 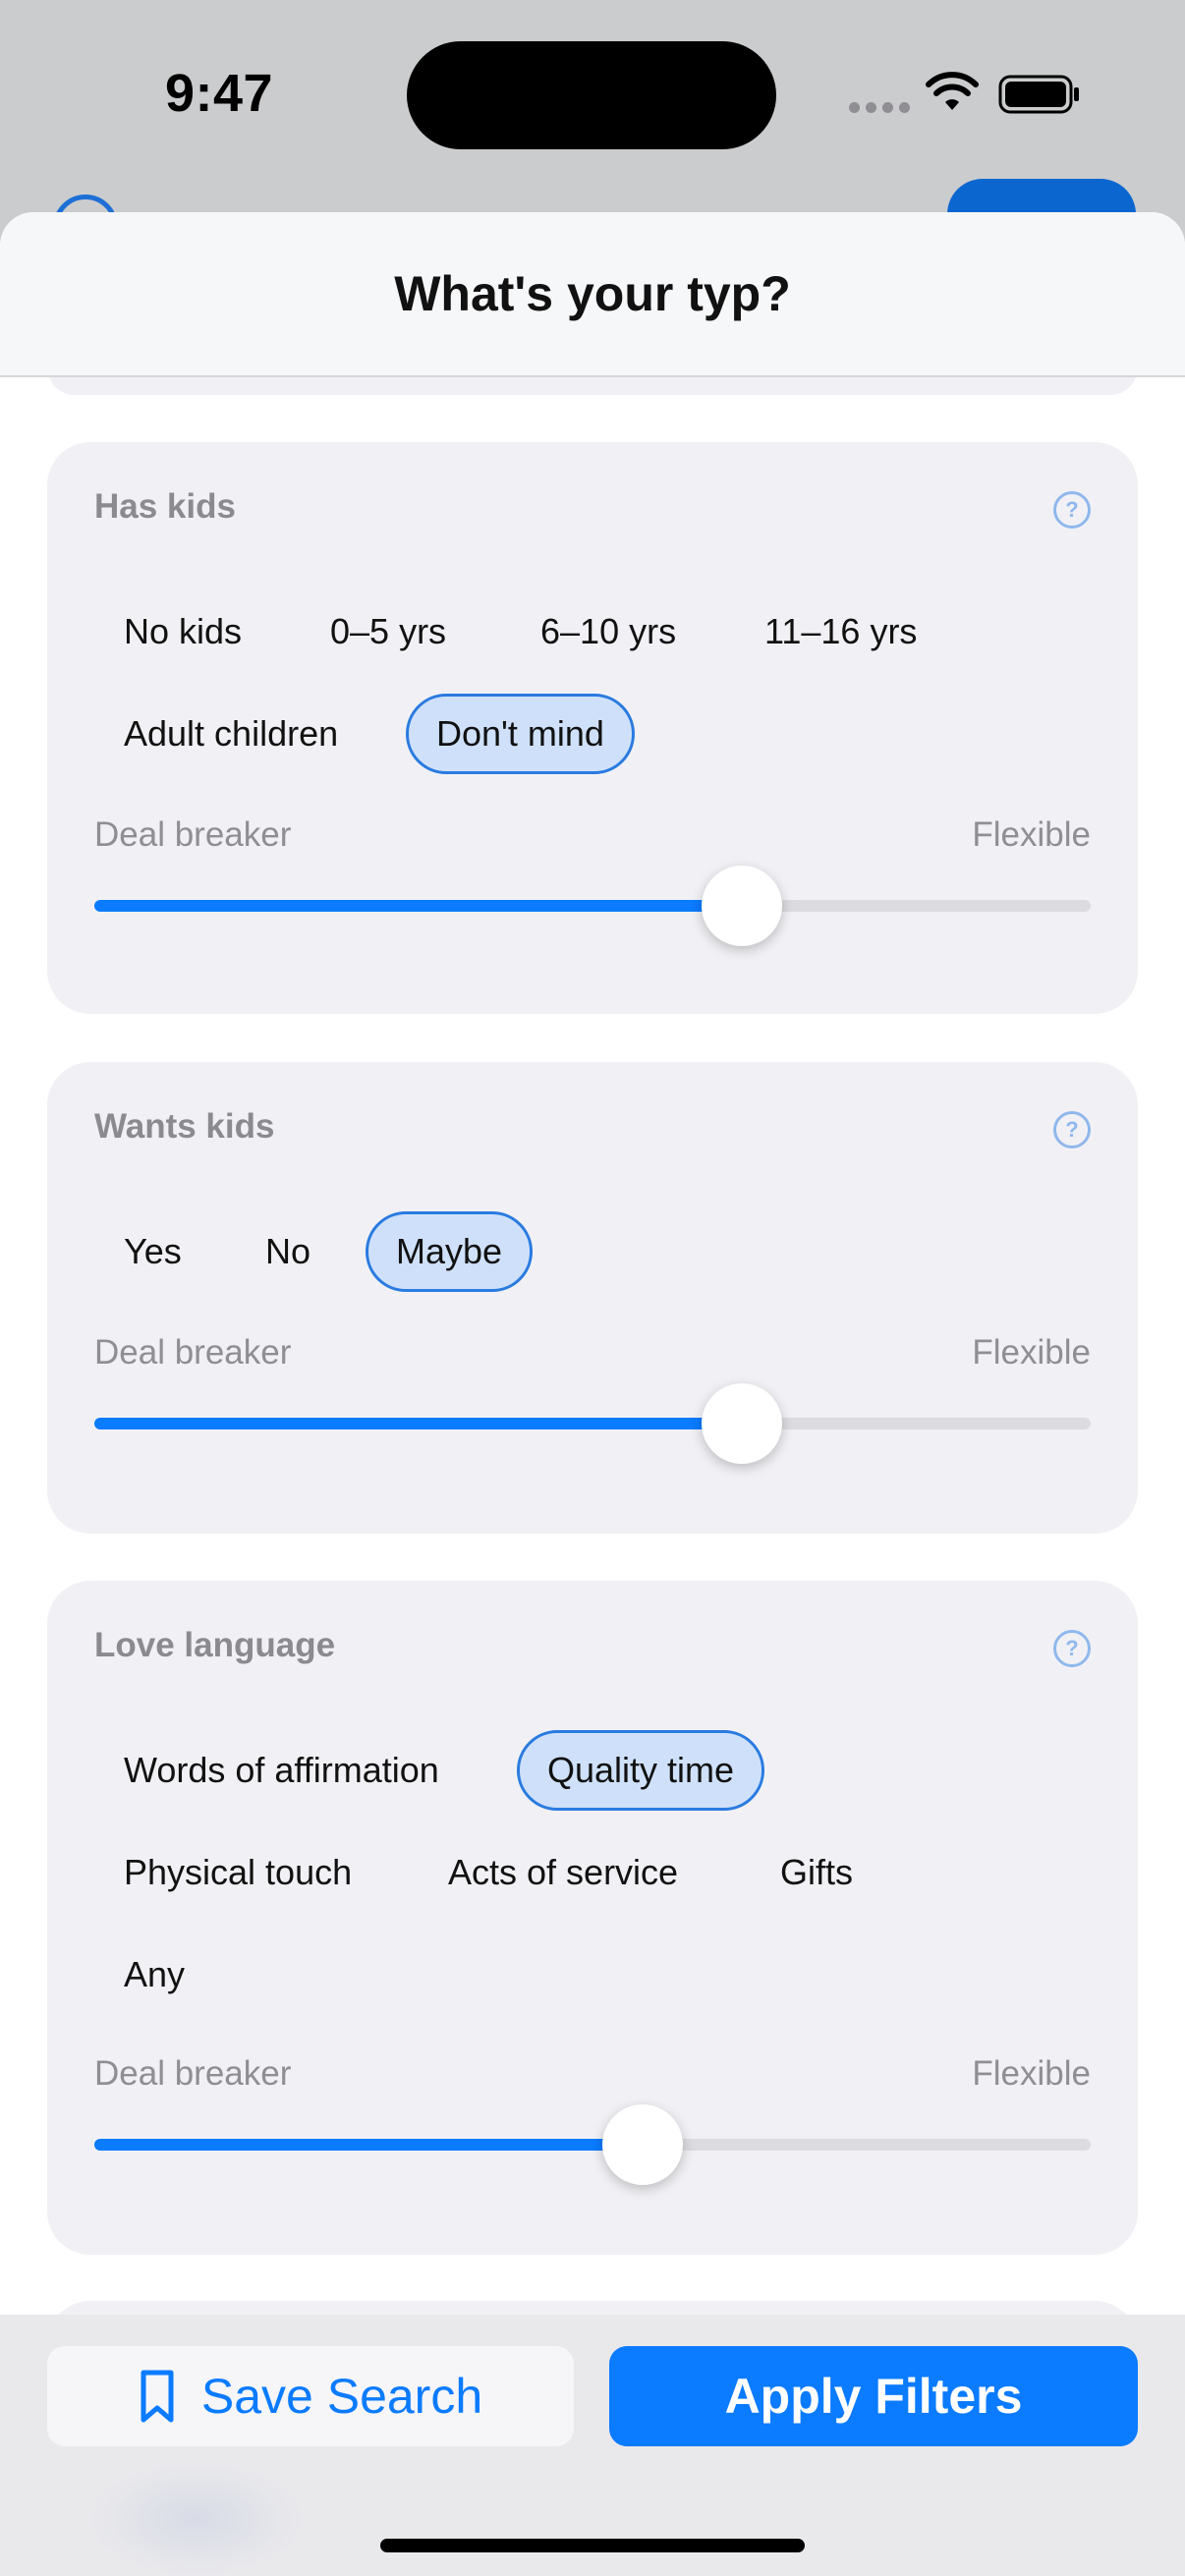 What do you see at coordinates (288, 1251) in the screenshot?
I see `chip-no: No` at bounding box center [288, 1251].